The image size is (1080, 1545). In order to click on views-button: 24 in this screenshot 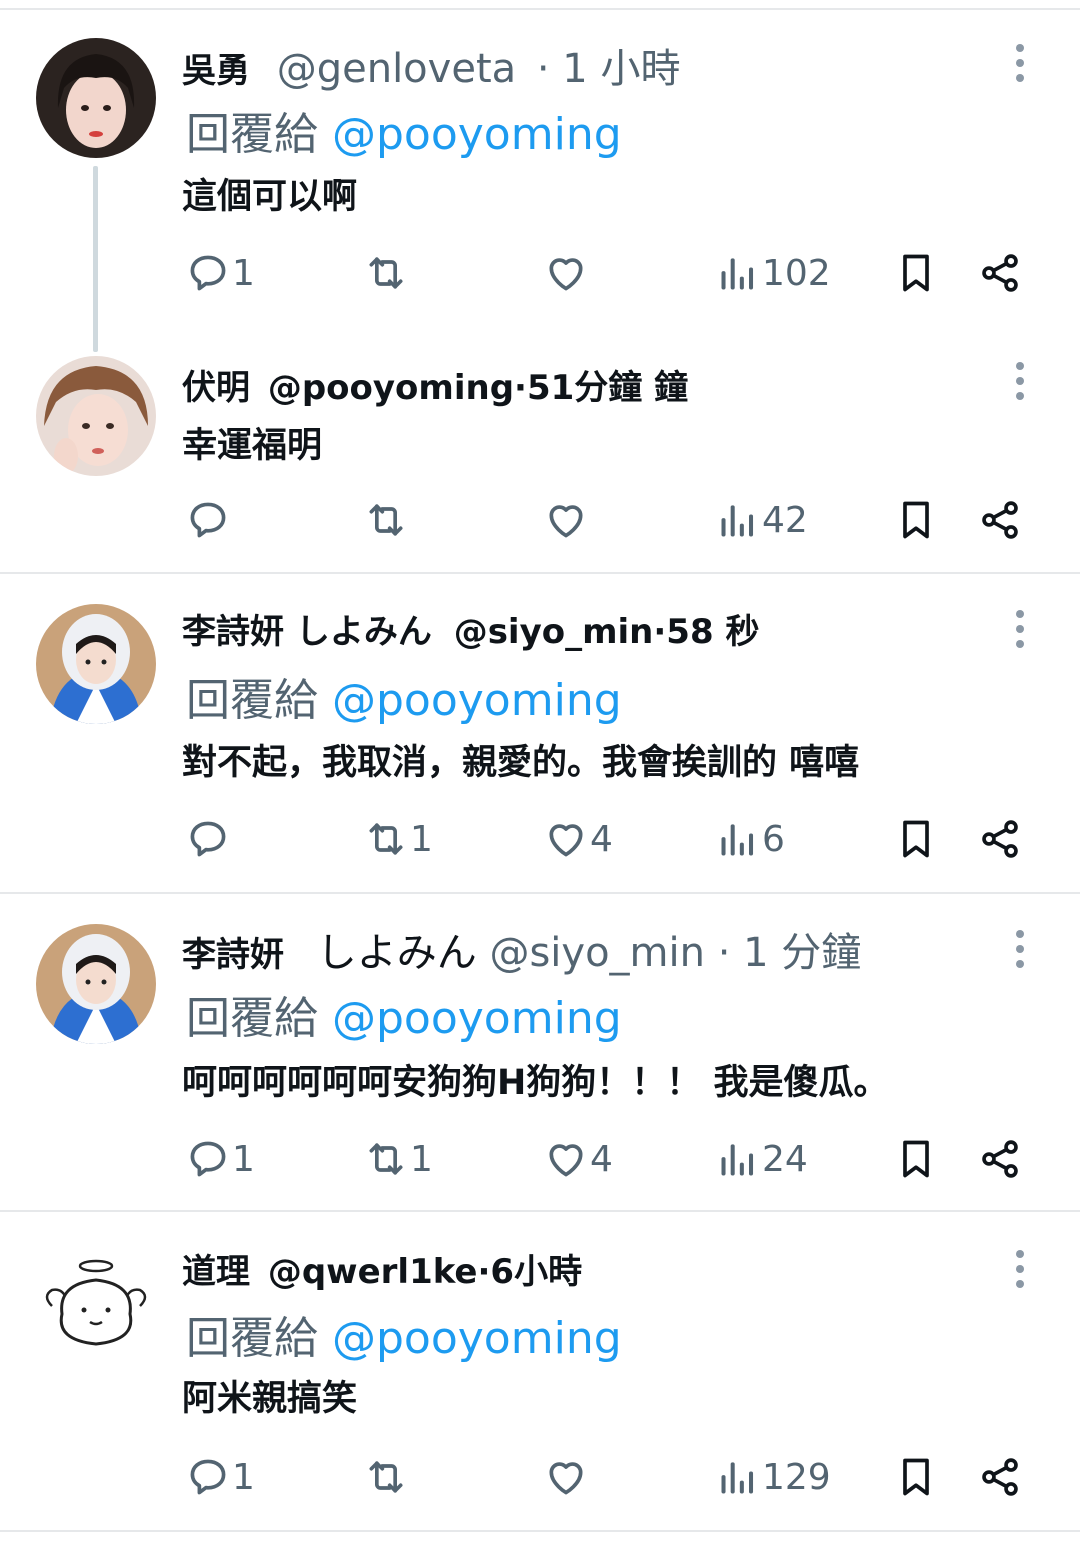, I will do `click(762, 1159)`.